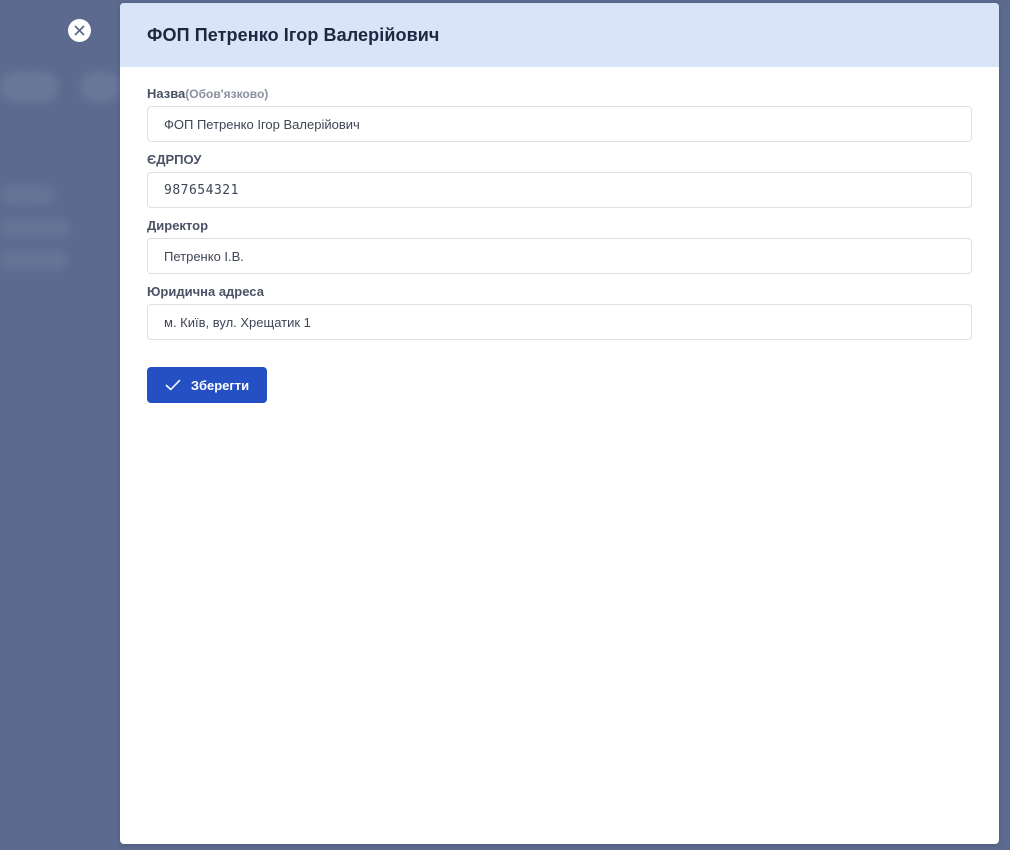 The height and width of the screenshot is (850, 1010). Describe the element at coordinates (227, 94) in the screenshot. I see `required-hint: (Обов'язково)` at that location.